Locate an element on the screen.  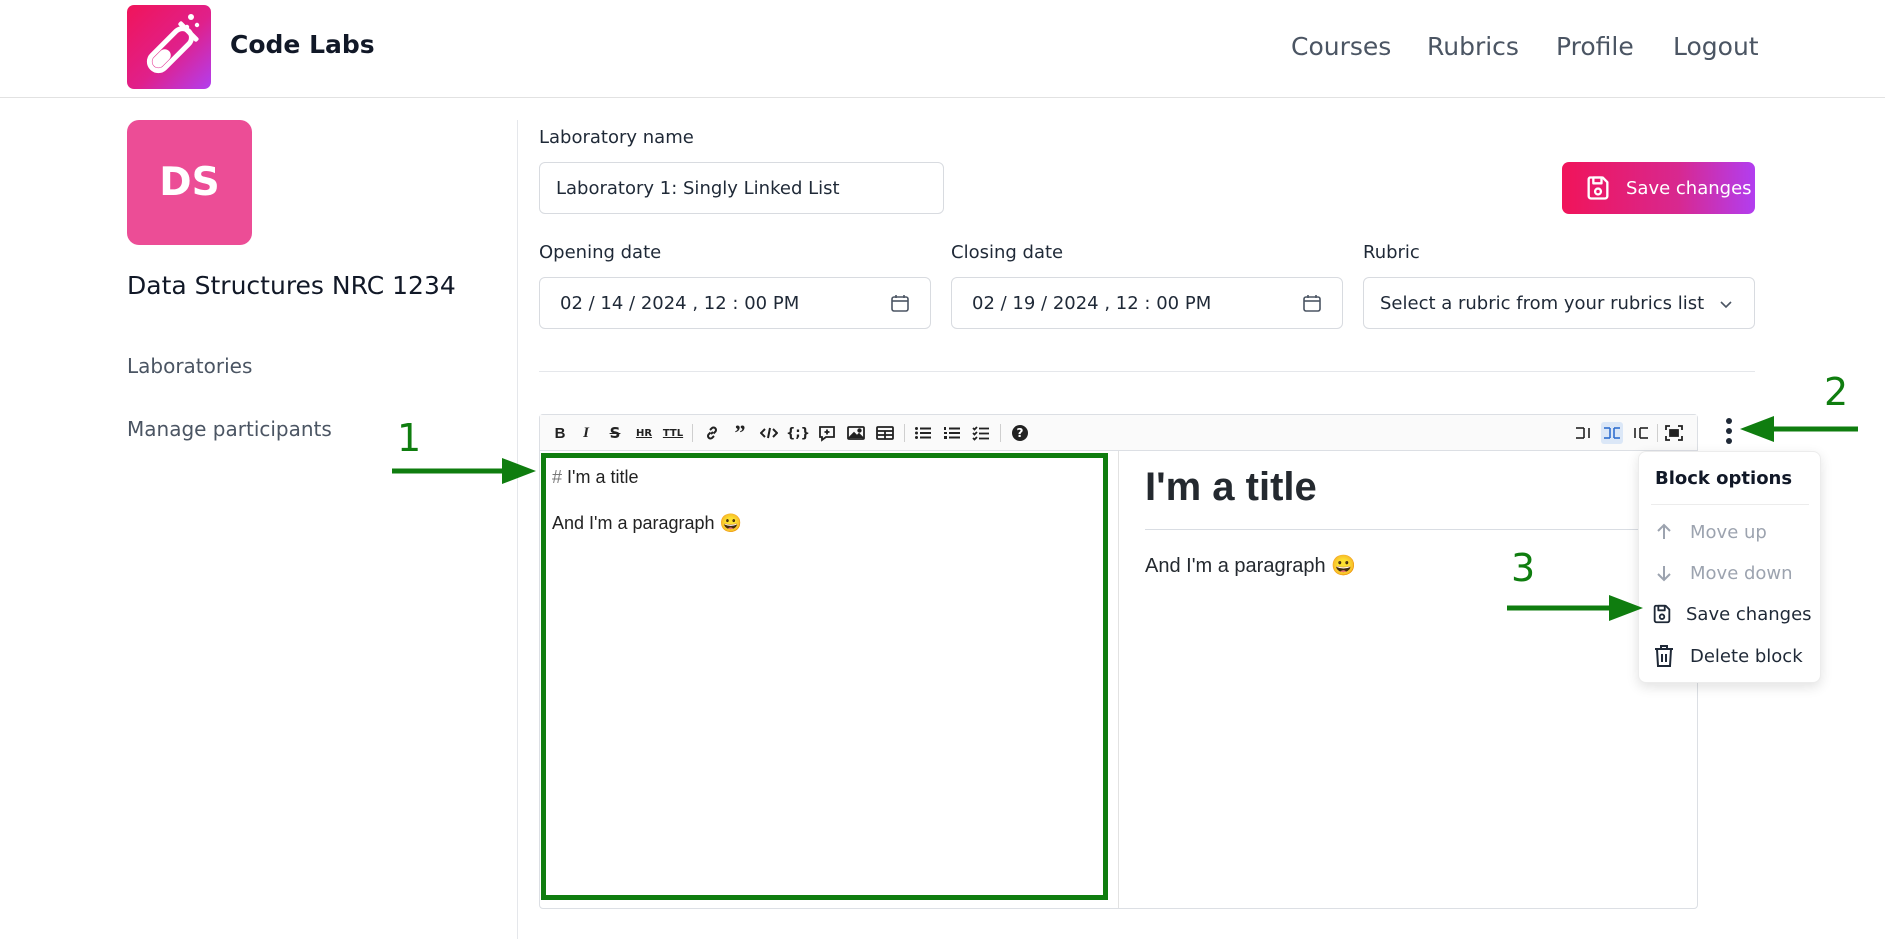
markdown-line-title: # I'm a title is located at coordinates (595, 477).